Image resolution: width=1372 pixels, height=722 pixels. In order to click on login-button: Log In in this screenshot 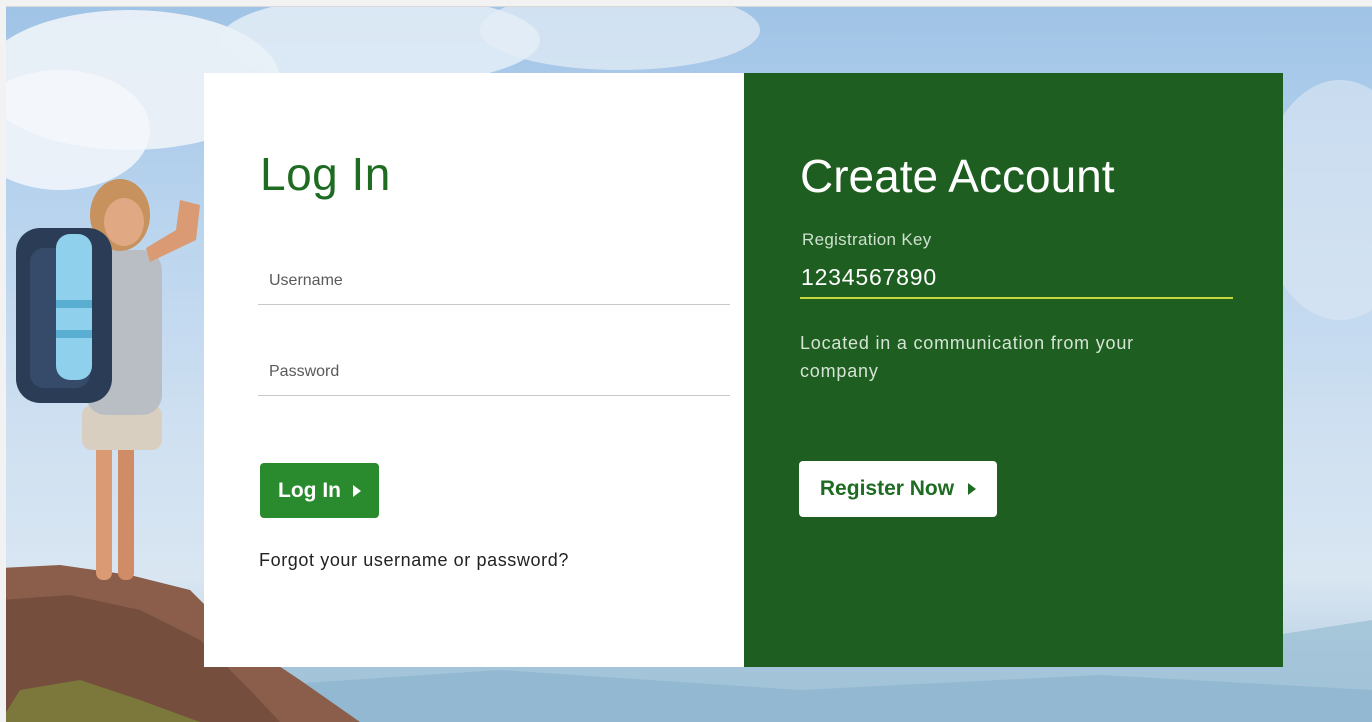, I will do `click(319, 490)`.